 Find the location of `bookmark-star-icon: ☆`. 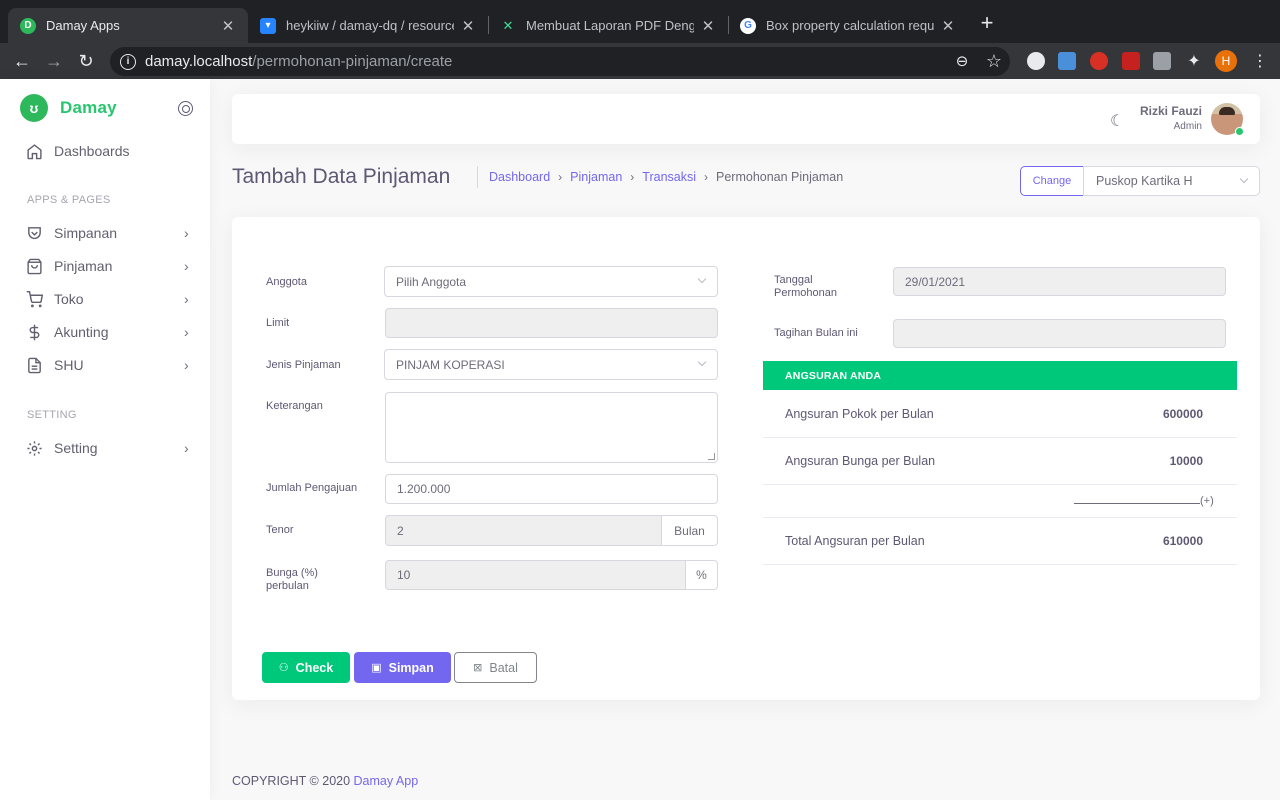

bookmark-star-icon: ☆ is located at coordinates (994, 61).